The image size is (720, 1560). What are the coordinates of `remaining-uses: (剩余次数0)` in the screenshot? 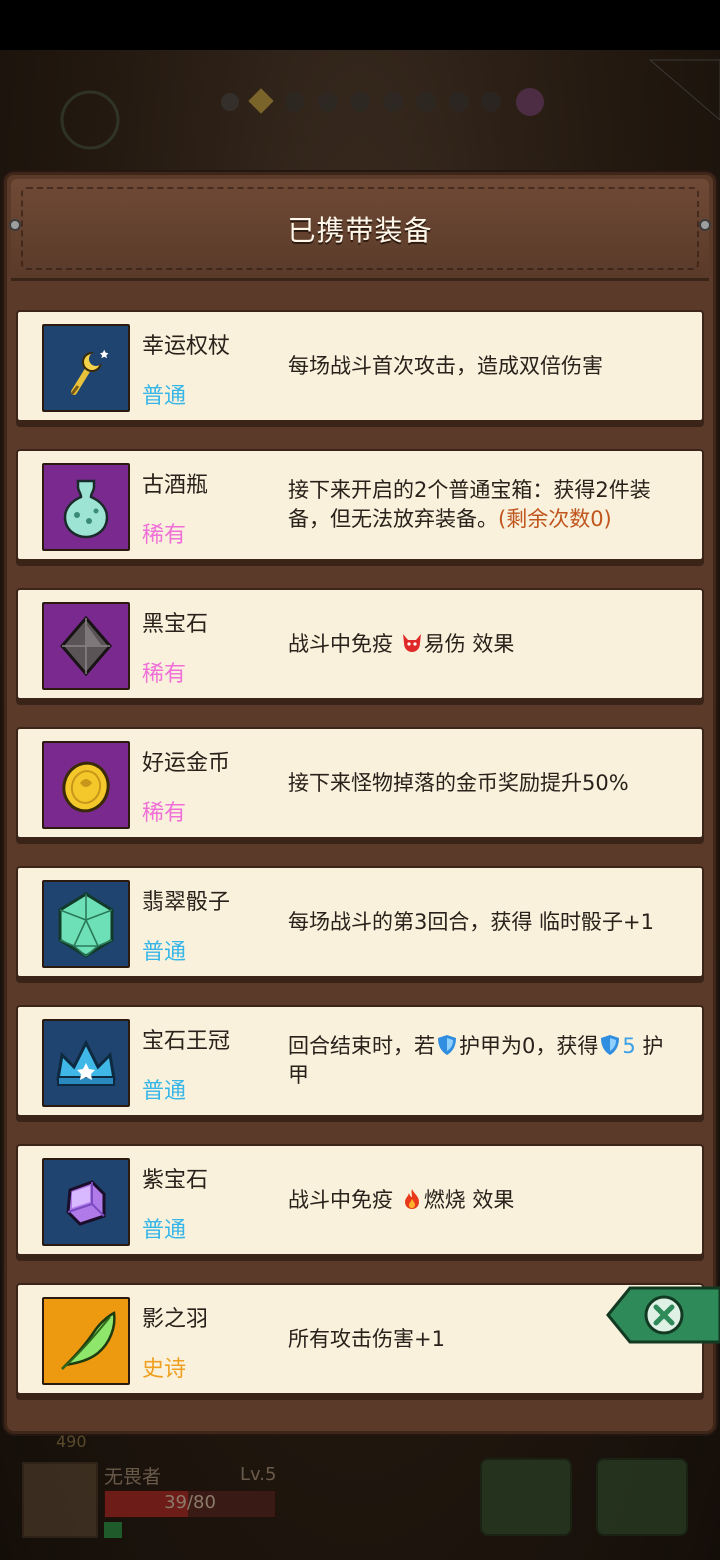 It's located at (555, 519).